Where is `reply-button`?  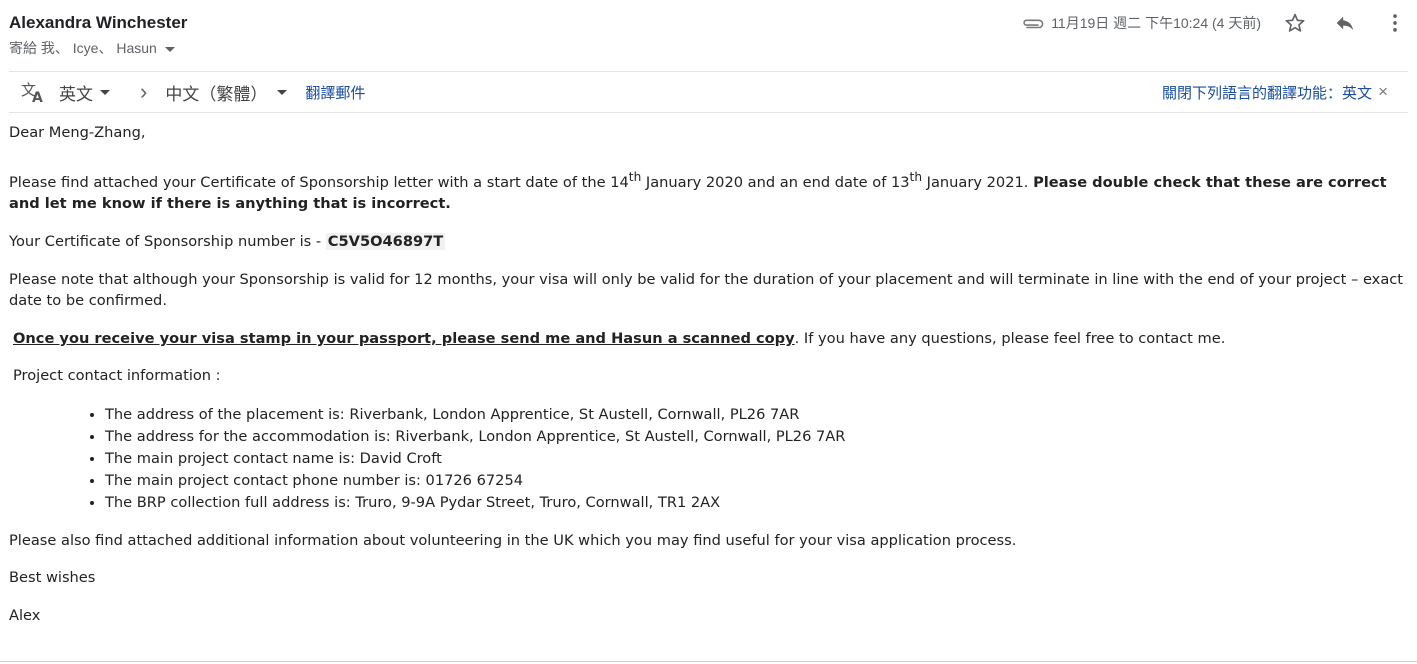 reply-button is located at coordinates (1345, 23).